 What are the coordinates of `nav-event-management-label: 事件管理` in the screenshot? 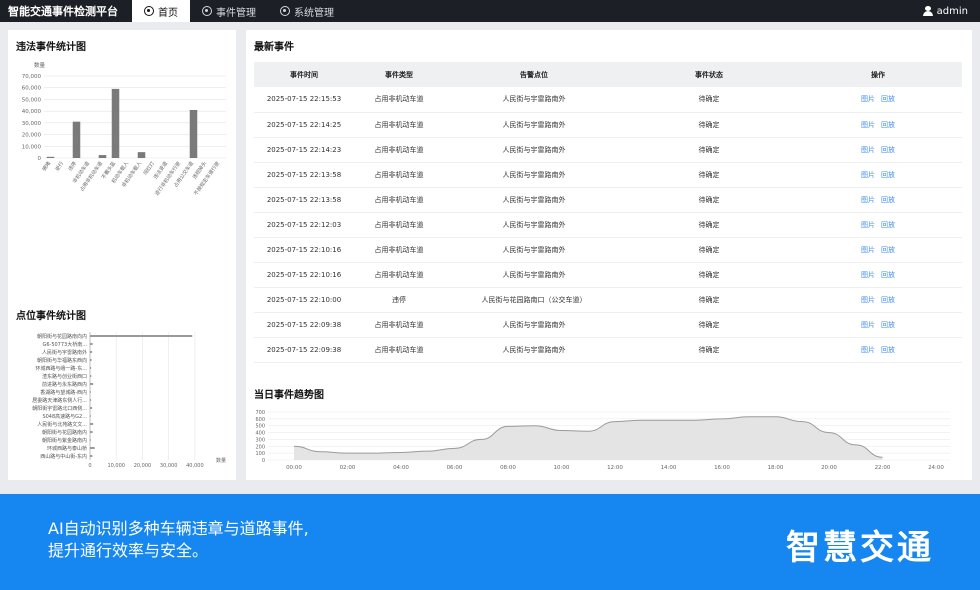 It's located at (236, 13).